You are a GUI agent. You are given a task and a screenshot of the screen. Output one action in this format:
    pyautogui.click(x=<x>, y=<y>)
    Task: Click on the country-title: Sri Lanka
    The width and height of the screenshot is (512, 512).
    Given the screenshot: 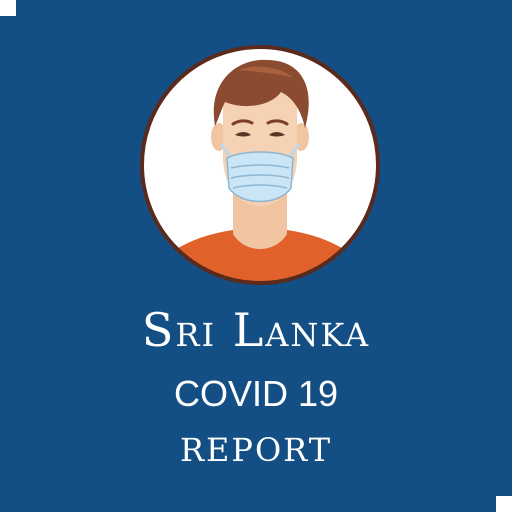 What is the action you would take?
    pyautogui.click(x=256, y=330)
    